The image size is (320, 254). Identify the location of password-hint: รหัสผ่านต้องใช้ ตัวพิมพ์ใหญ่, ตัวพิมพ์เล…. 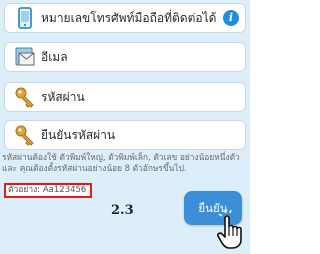
(121, 162).